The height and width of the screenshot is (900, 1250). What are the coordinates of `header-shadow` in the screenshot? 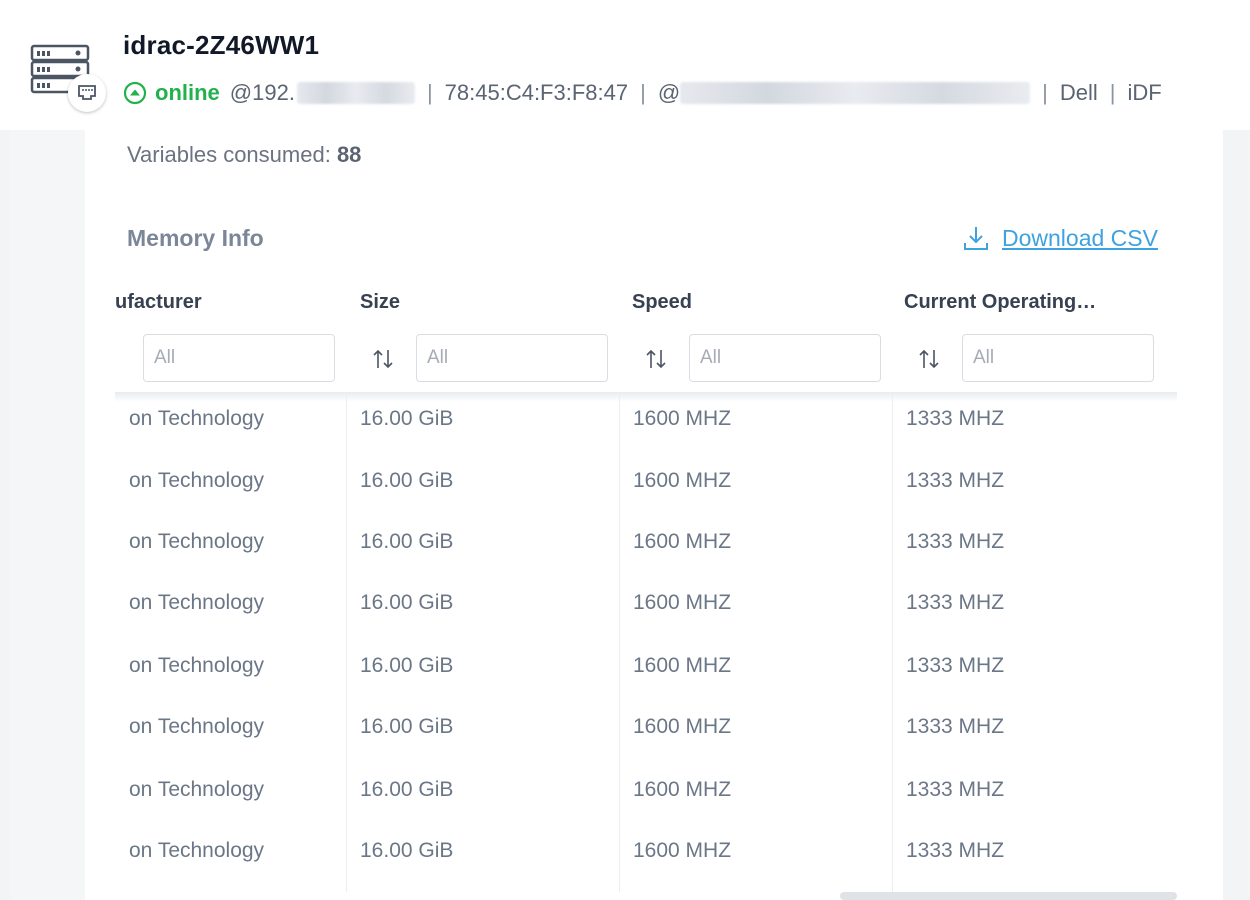 It's located at (646, 397).